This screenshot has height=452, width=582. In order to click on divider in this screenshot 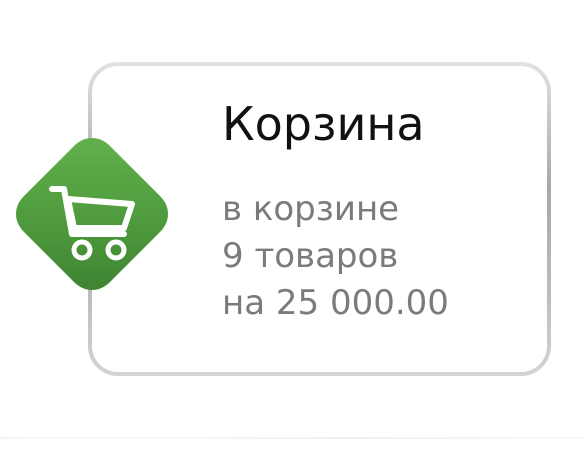, I will do `click(291, 438)`.